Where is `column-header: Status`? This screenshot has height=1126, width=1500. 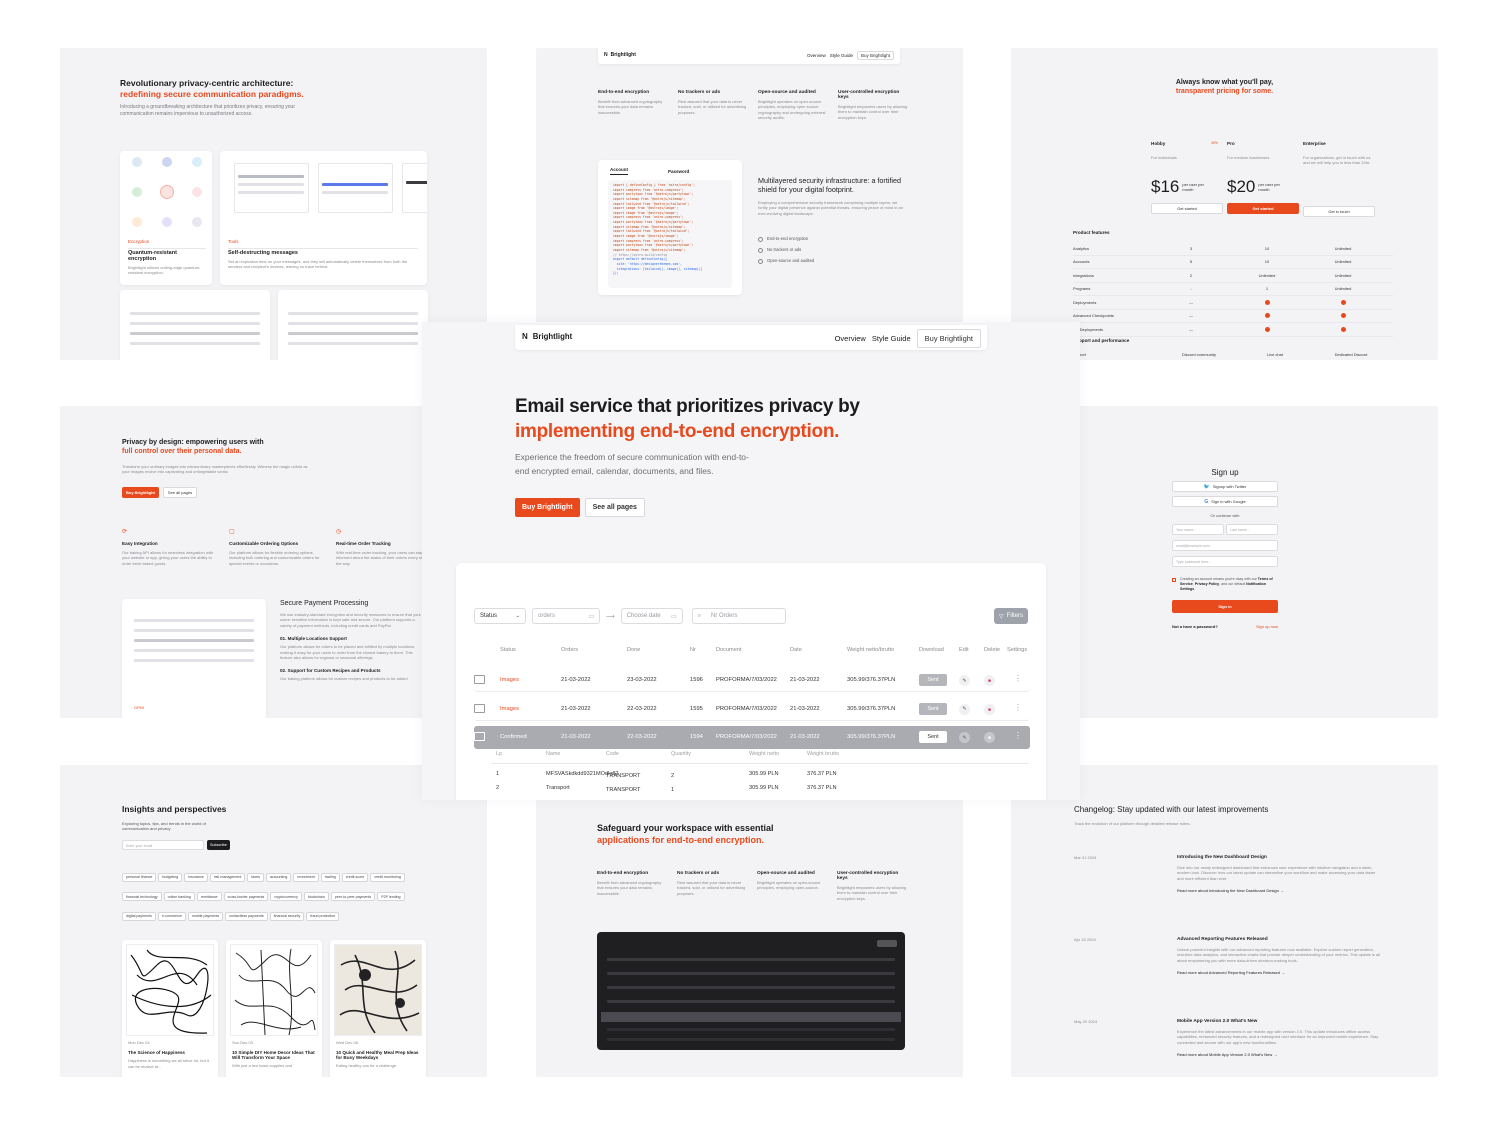 column-header: Status is located at coordinates (508, 650).